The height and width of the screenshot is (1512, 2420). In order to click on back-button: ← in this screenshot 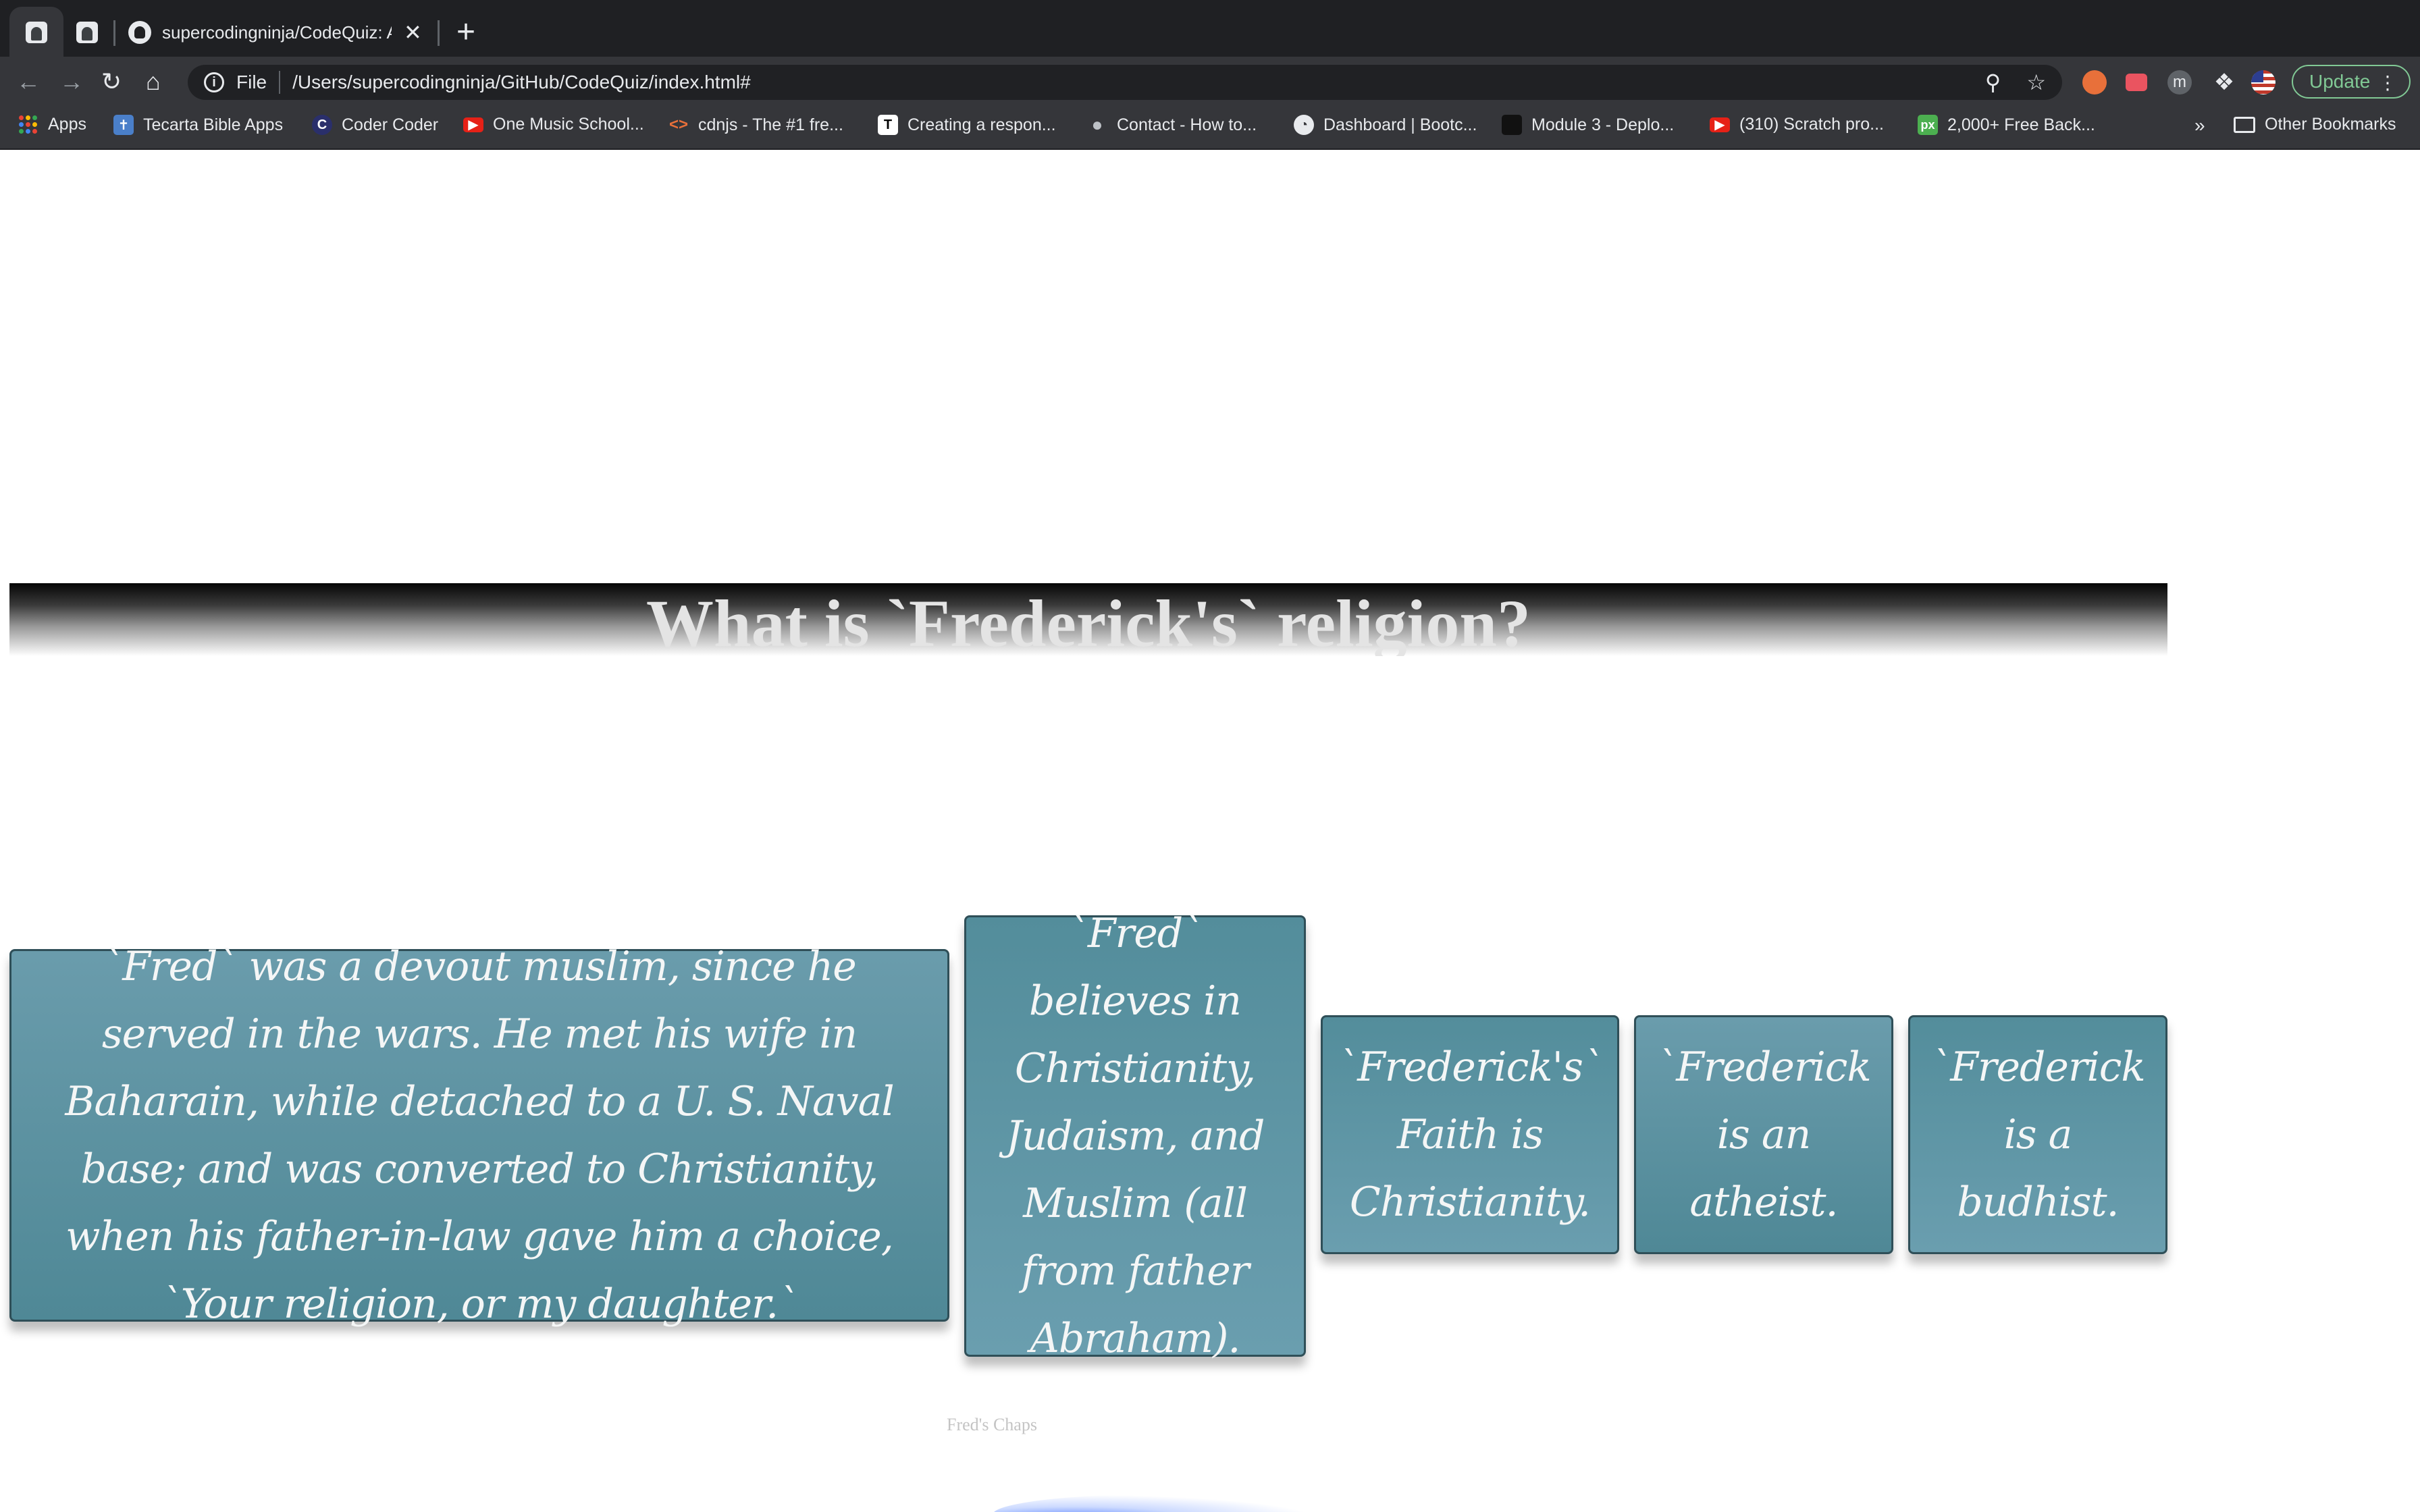, I will do `click(28, 81)`.